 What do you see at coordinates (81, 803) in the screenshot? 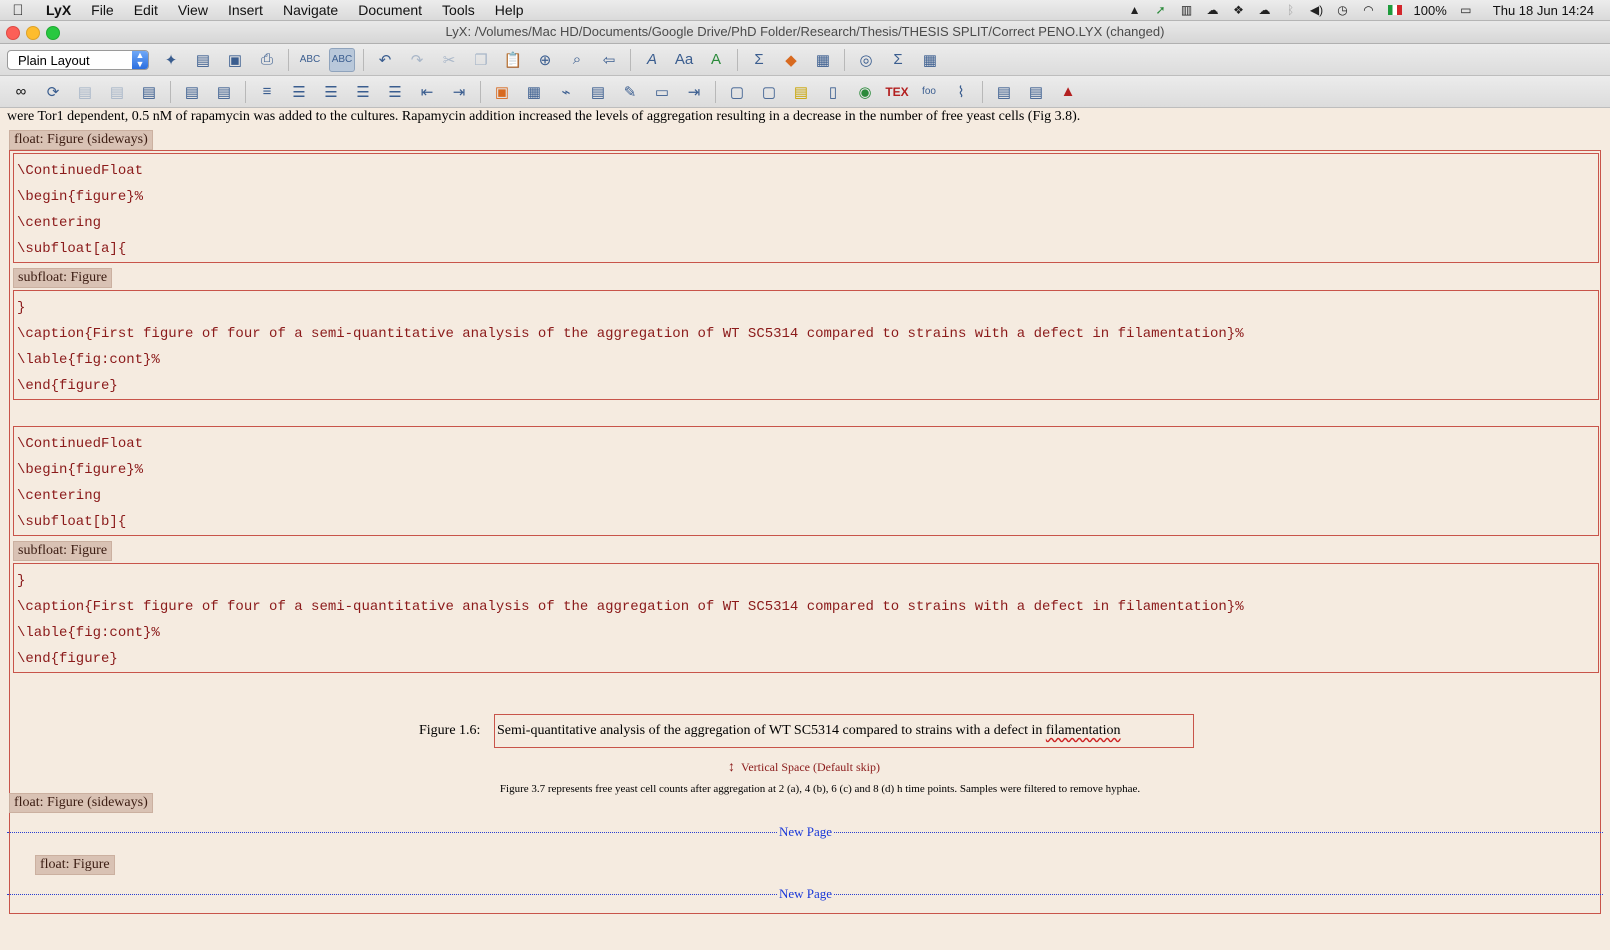
I see `float-label-sideways-2: float: Figure (sideways)` at bounding box center [81, 803].